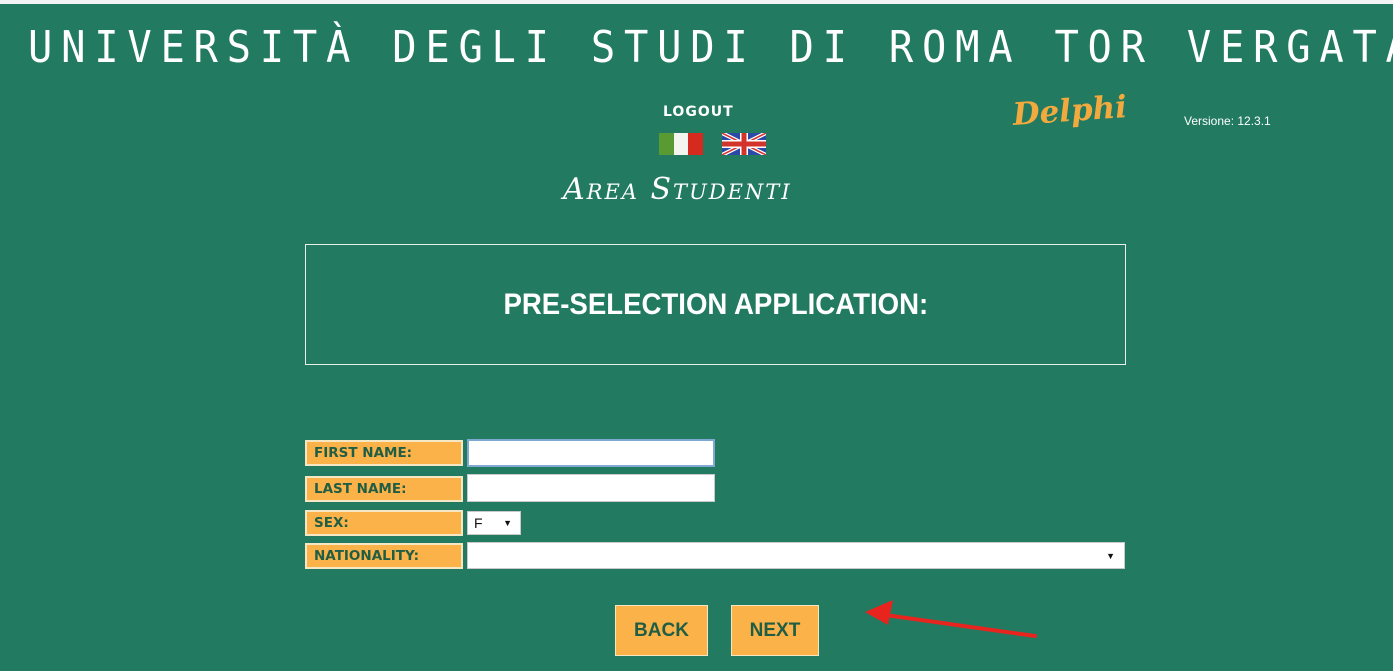 The width and height of the screenshot is (1393, 671). I want to click on italian-flag-icon, so click(681, 144).